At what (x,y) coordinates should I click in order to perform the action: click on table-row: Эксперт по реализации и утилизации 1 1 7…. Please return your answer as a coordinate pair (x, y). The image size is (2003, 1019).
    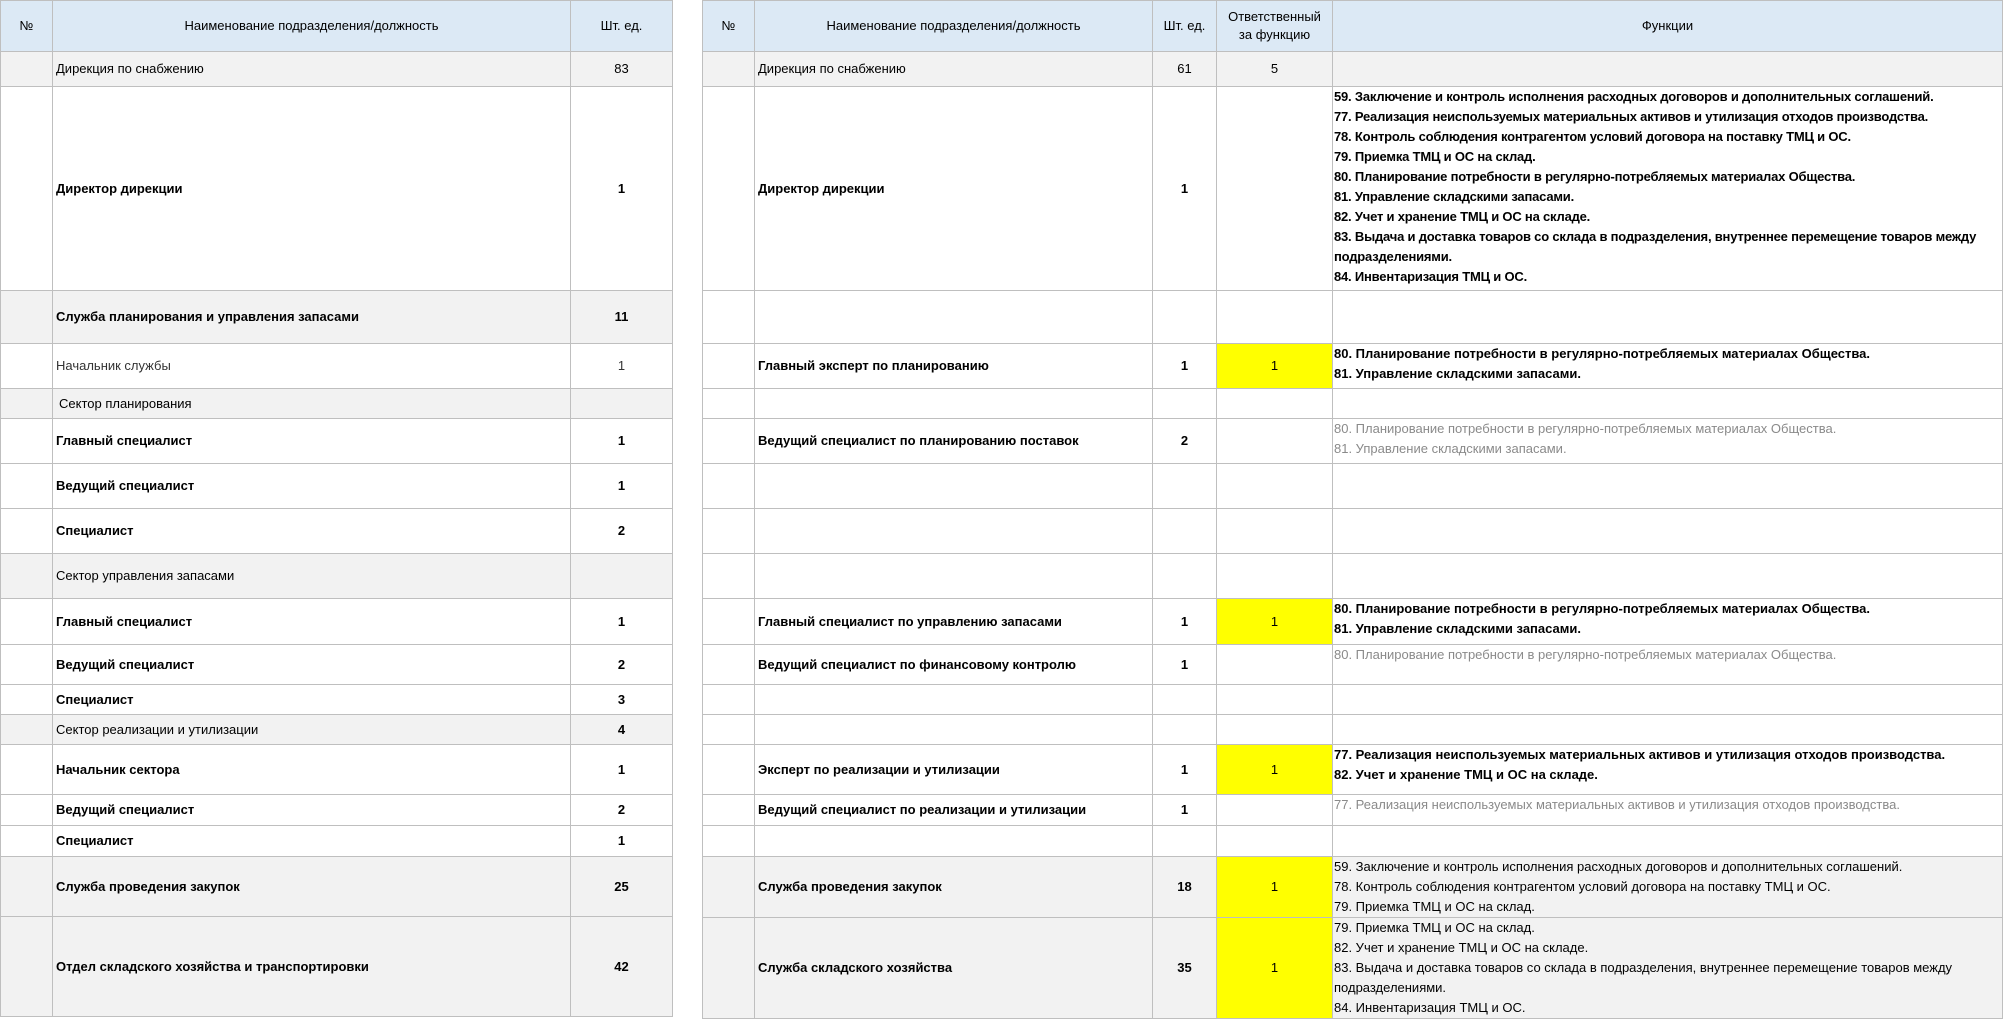
    Looking at the image, I should click on (1352, 769).